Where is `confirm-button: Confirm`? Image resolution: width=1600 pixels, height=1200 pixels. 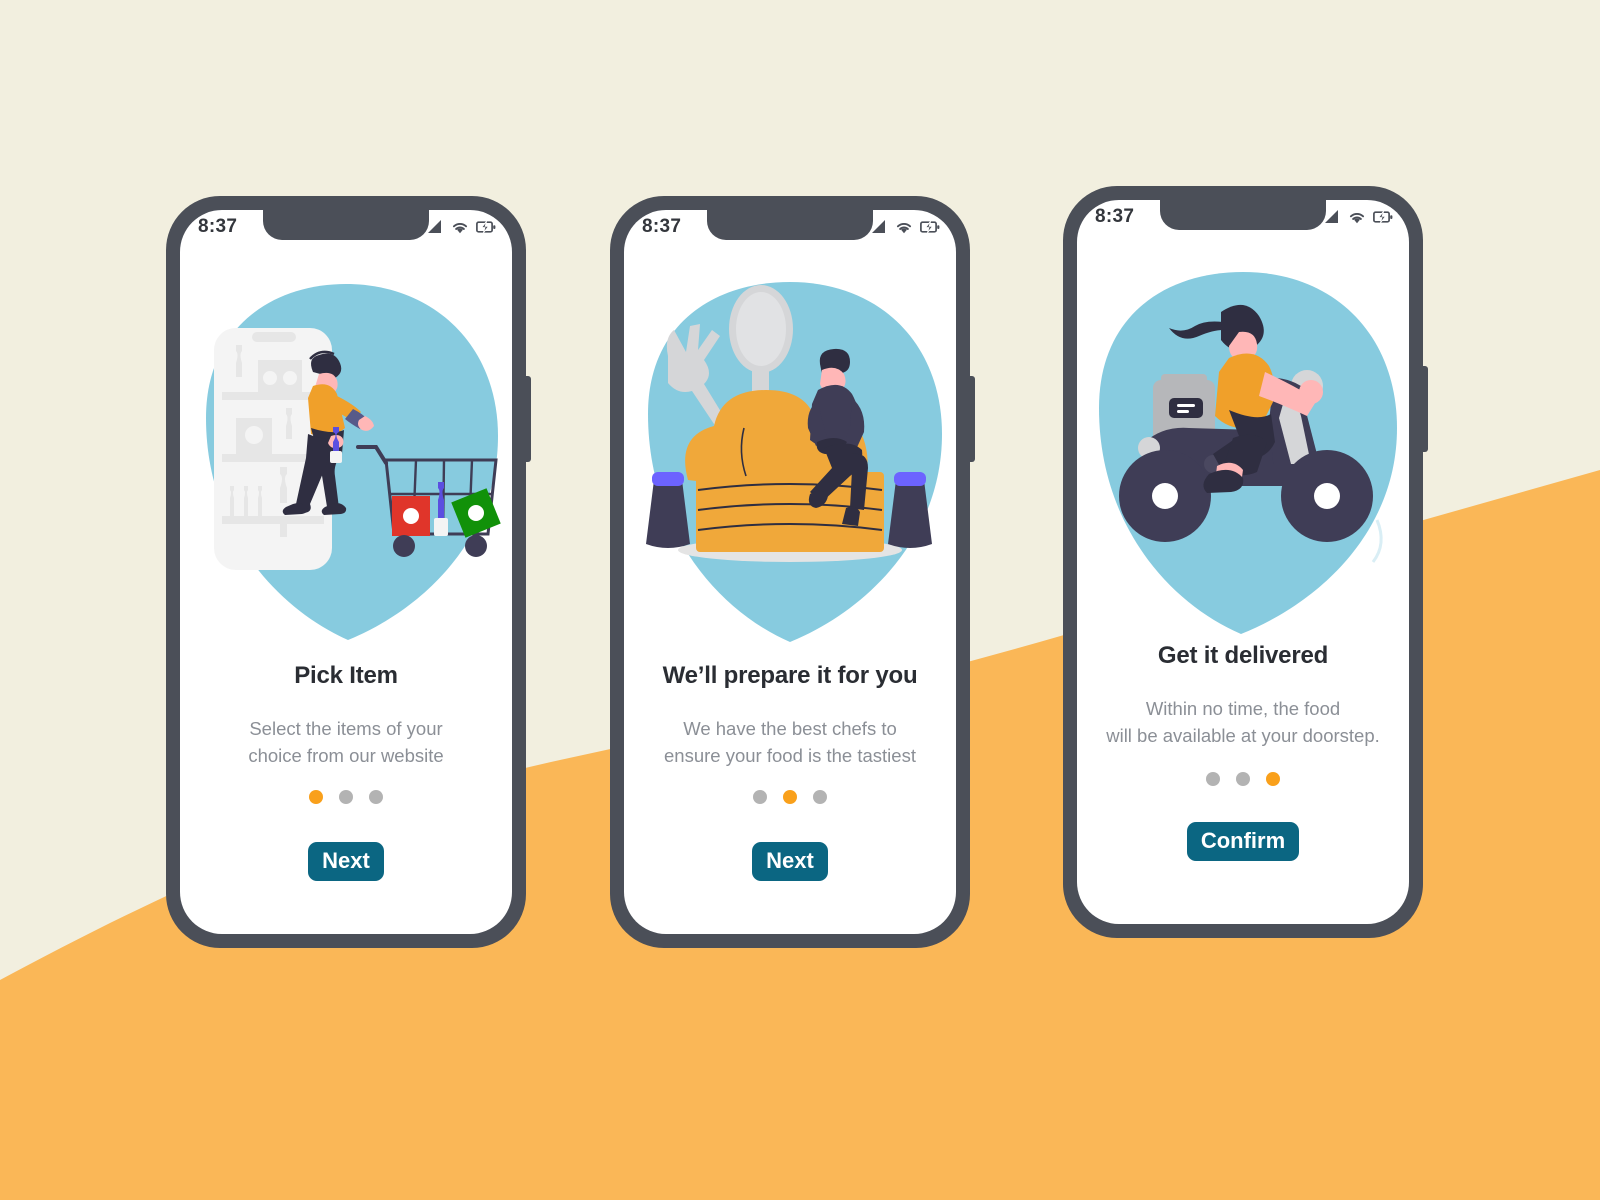 confirm-button: Confirm is located at coordinates (1243, 842).